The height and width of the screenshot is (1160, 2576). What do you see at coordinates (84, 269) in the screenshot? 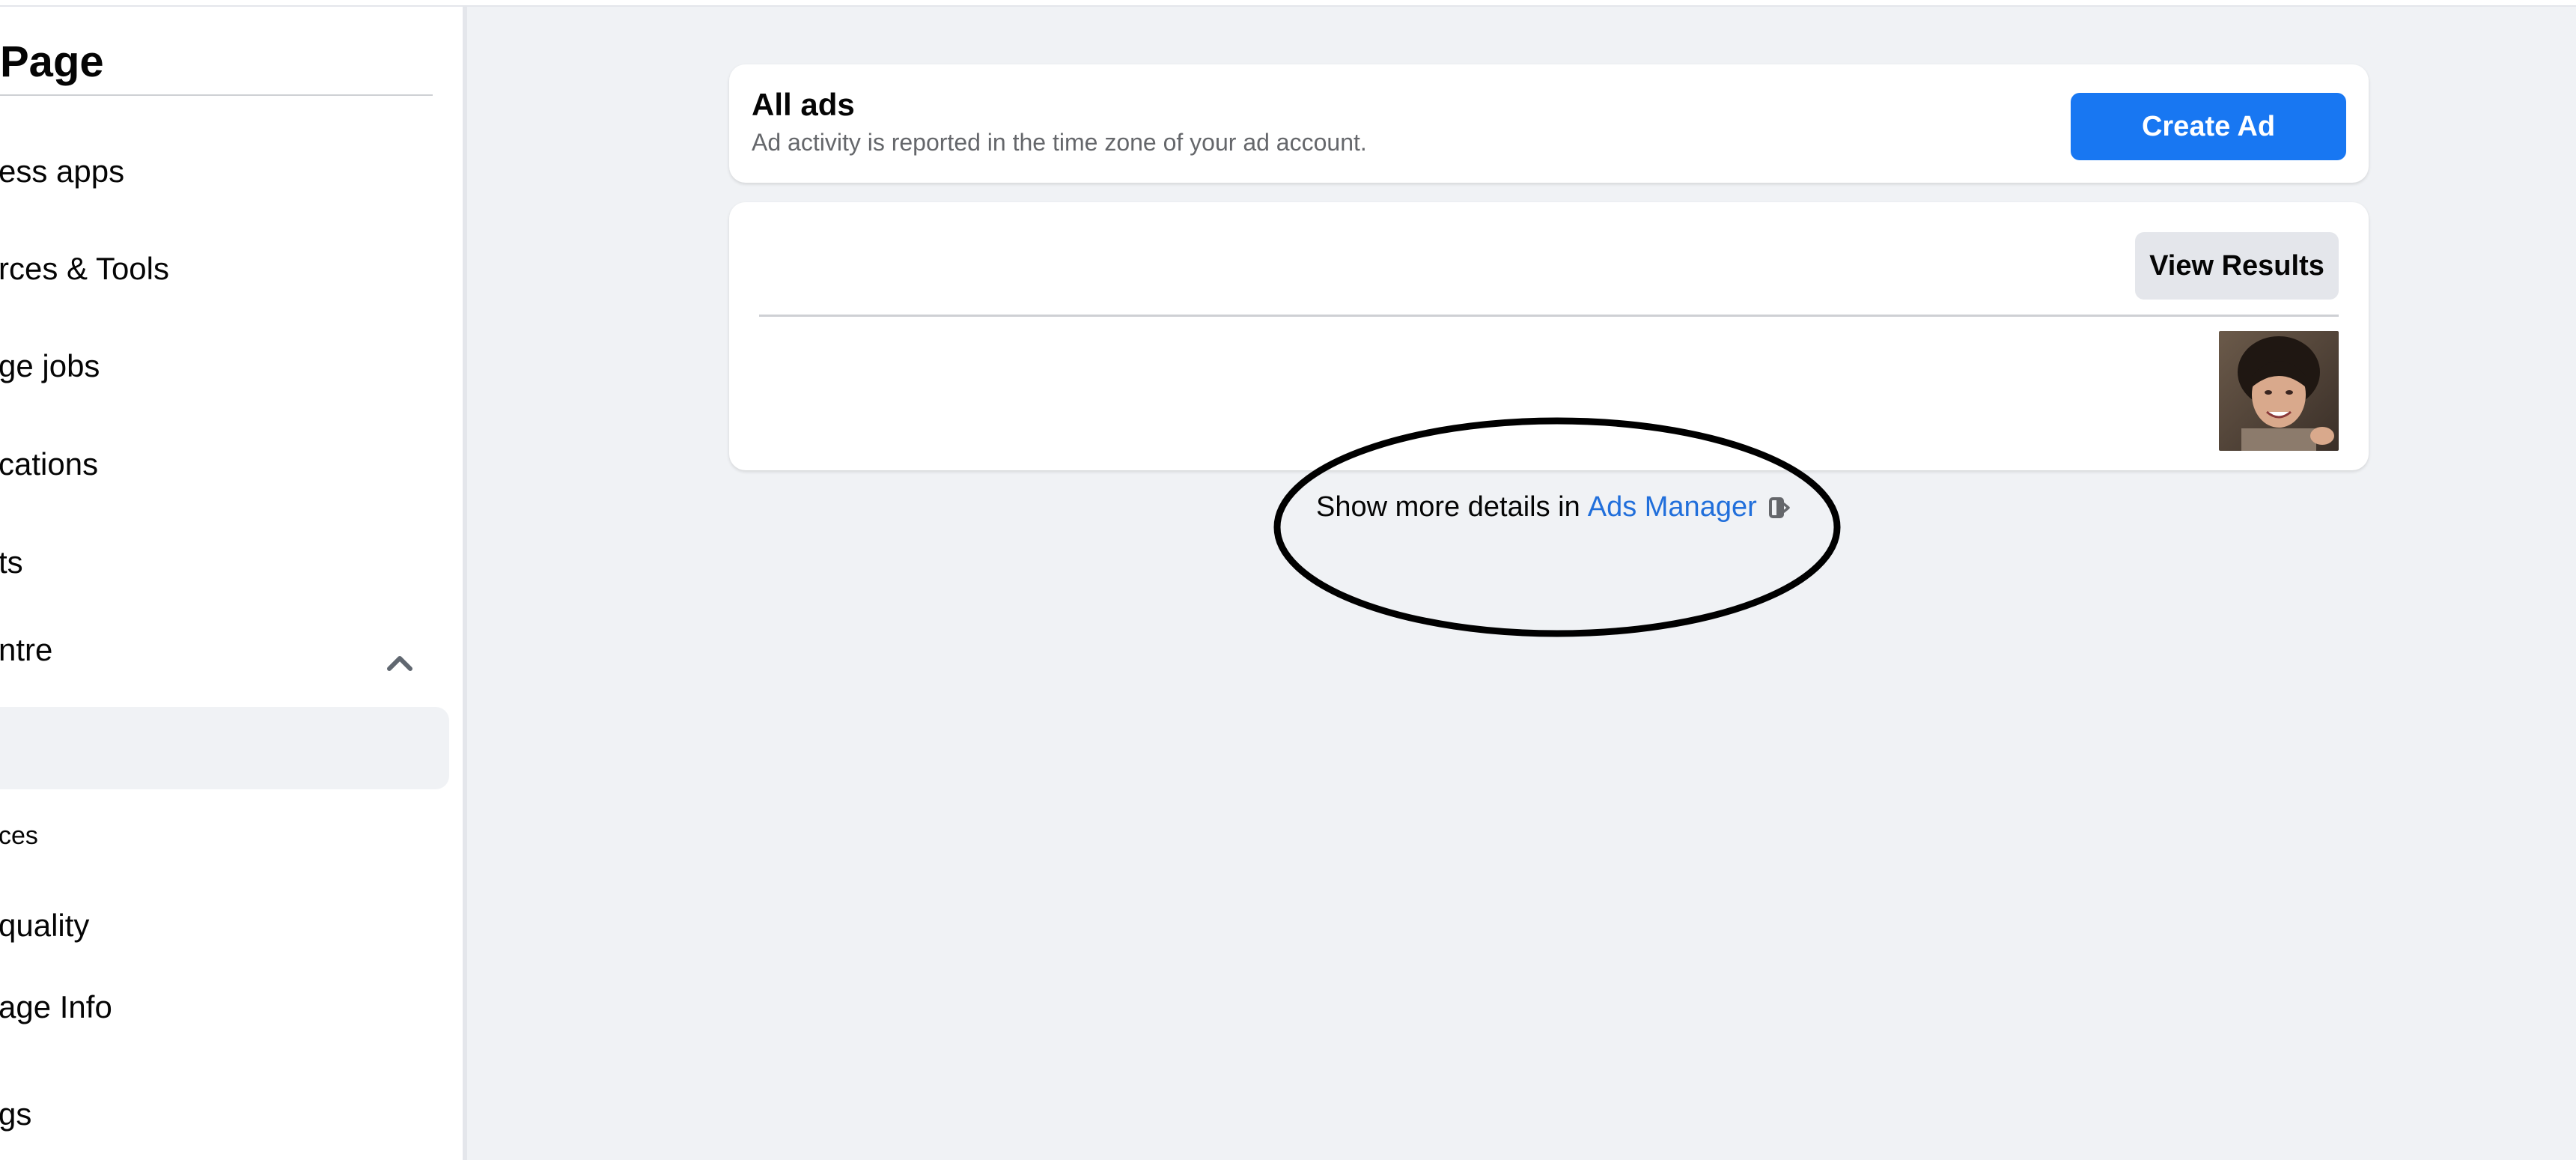
I see `sidebar-item-resources-tools: rces & Tools` at bounding box center [84, 269].